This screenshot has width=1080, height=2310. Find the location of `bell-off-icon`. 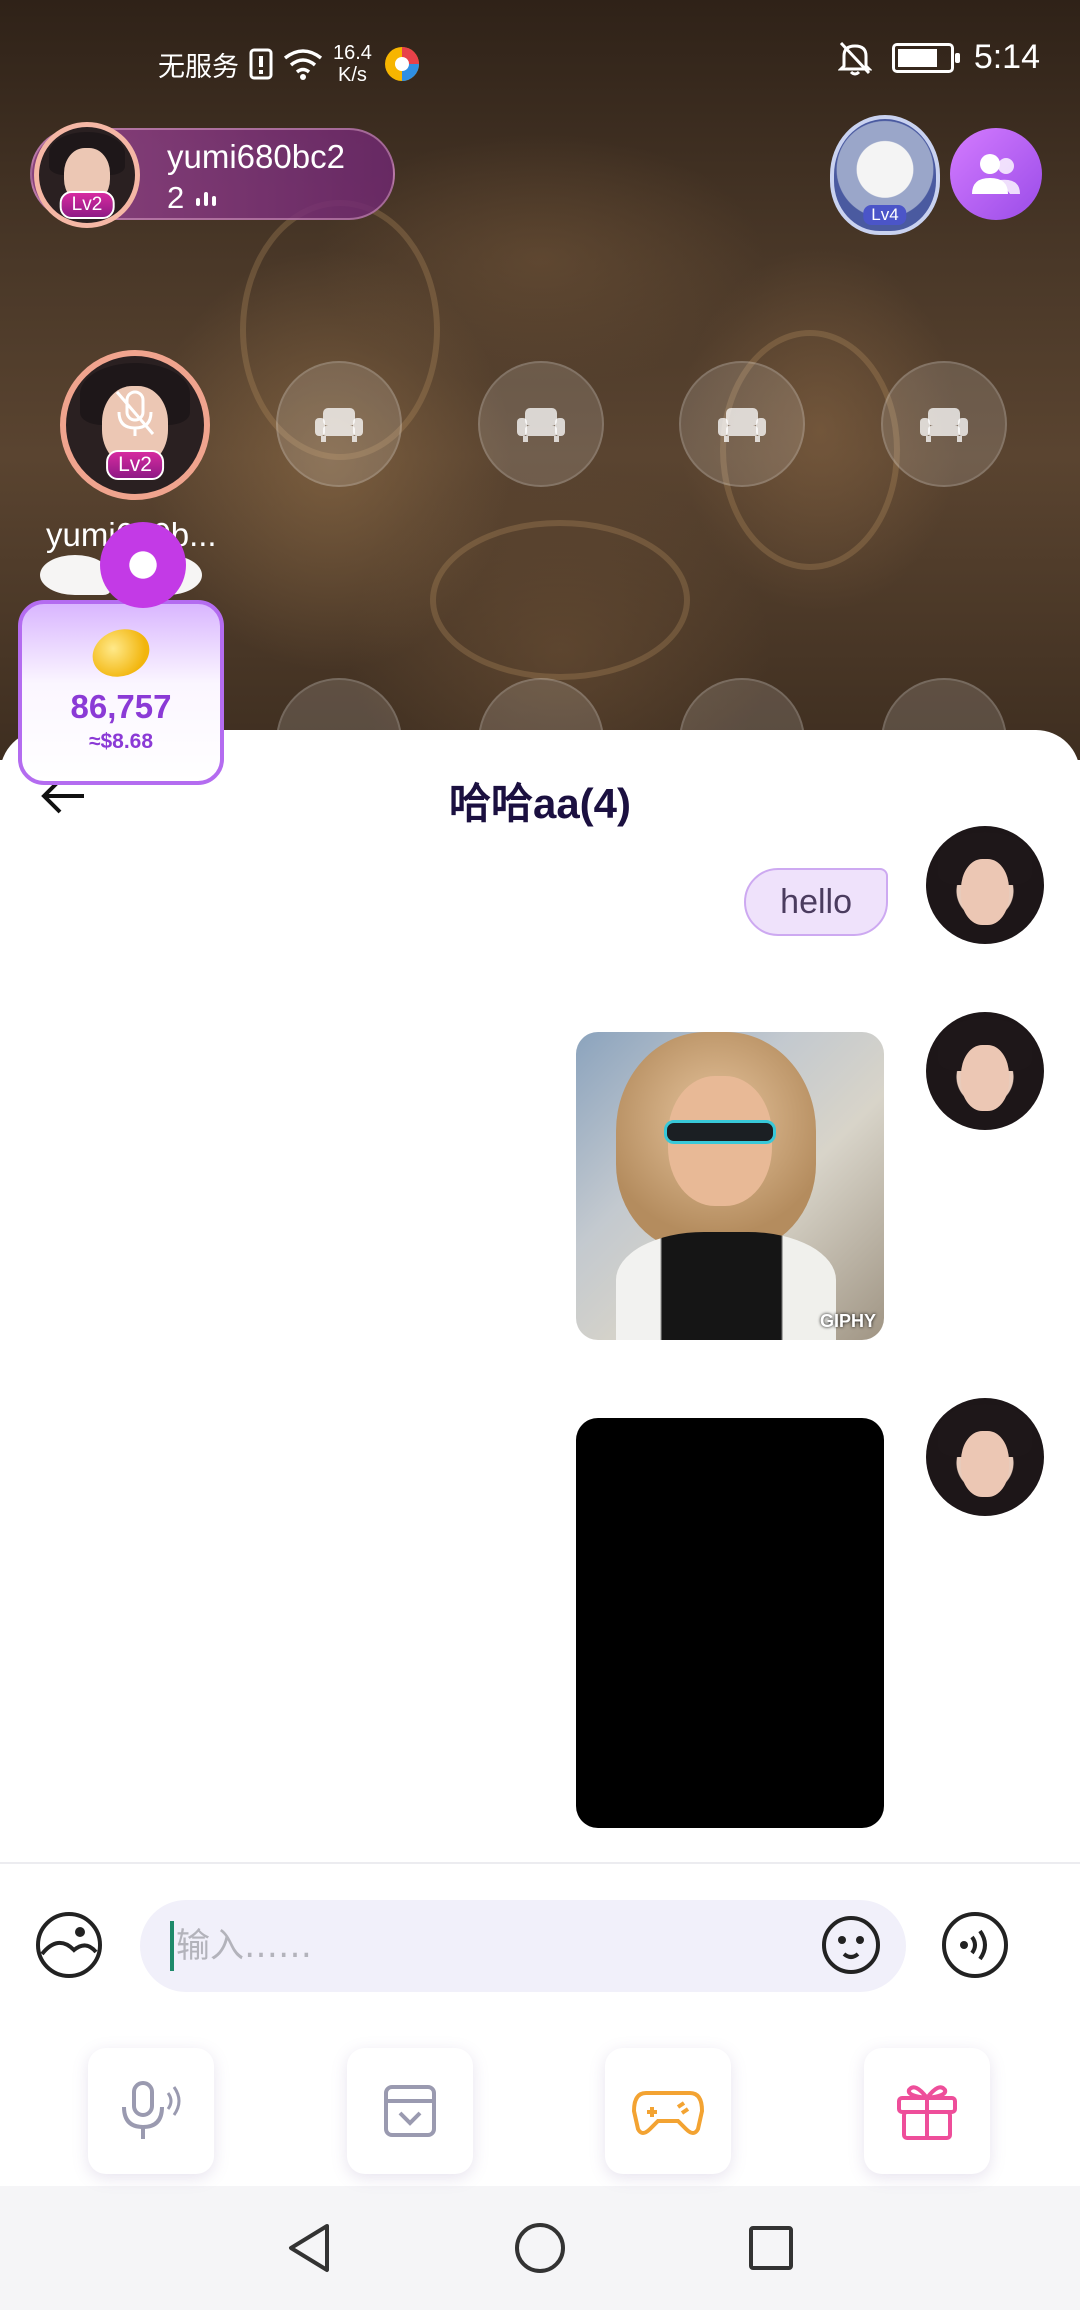

bell-off-icon is located at coordinates (854, 58).